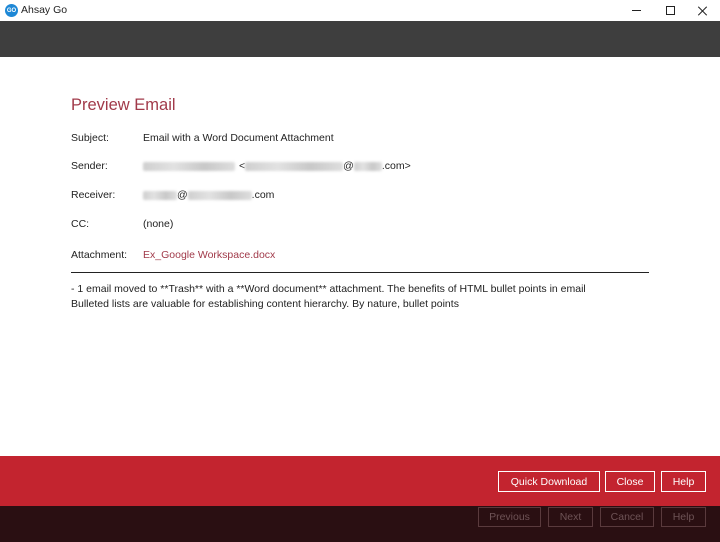  I want to click on cc-value: (none), so click(158, 224).